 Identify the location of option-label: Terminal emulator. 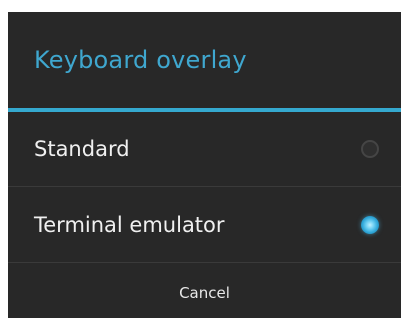
(129, 225).